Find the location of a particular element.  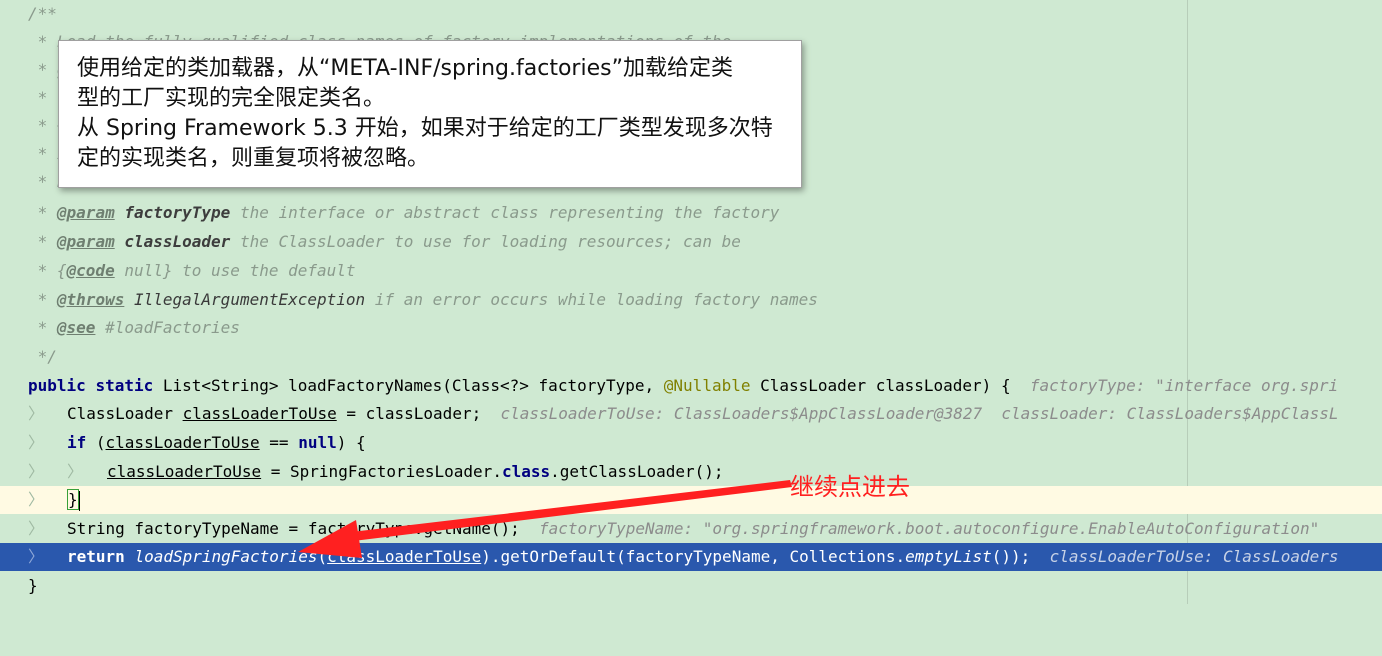

annotation-label: 继续点进去 is located at coordinates (850, 487).